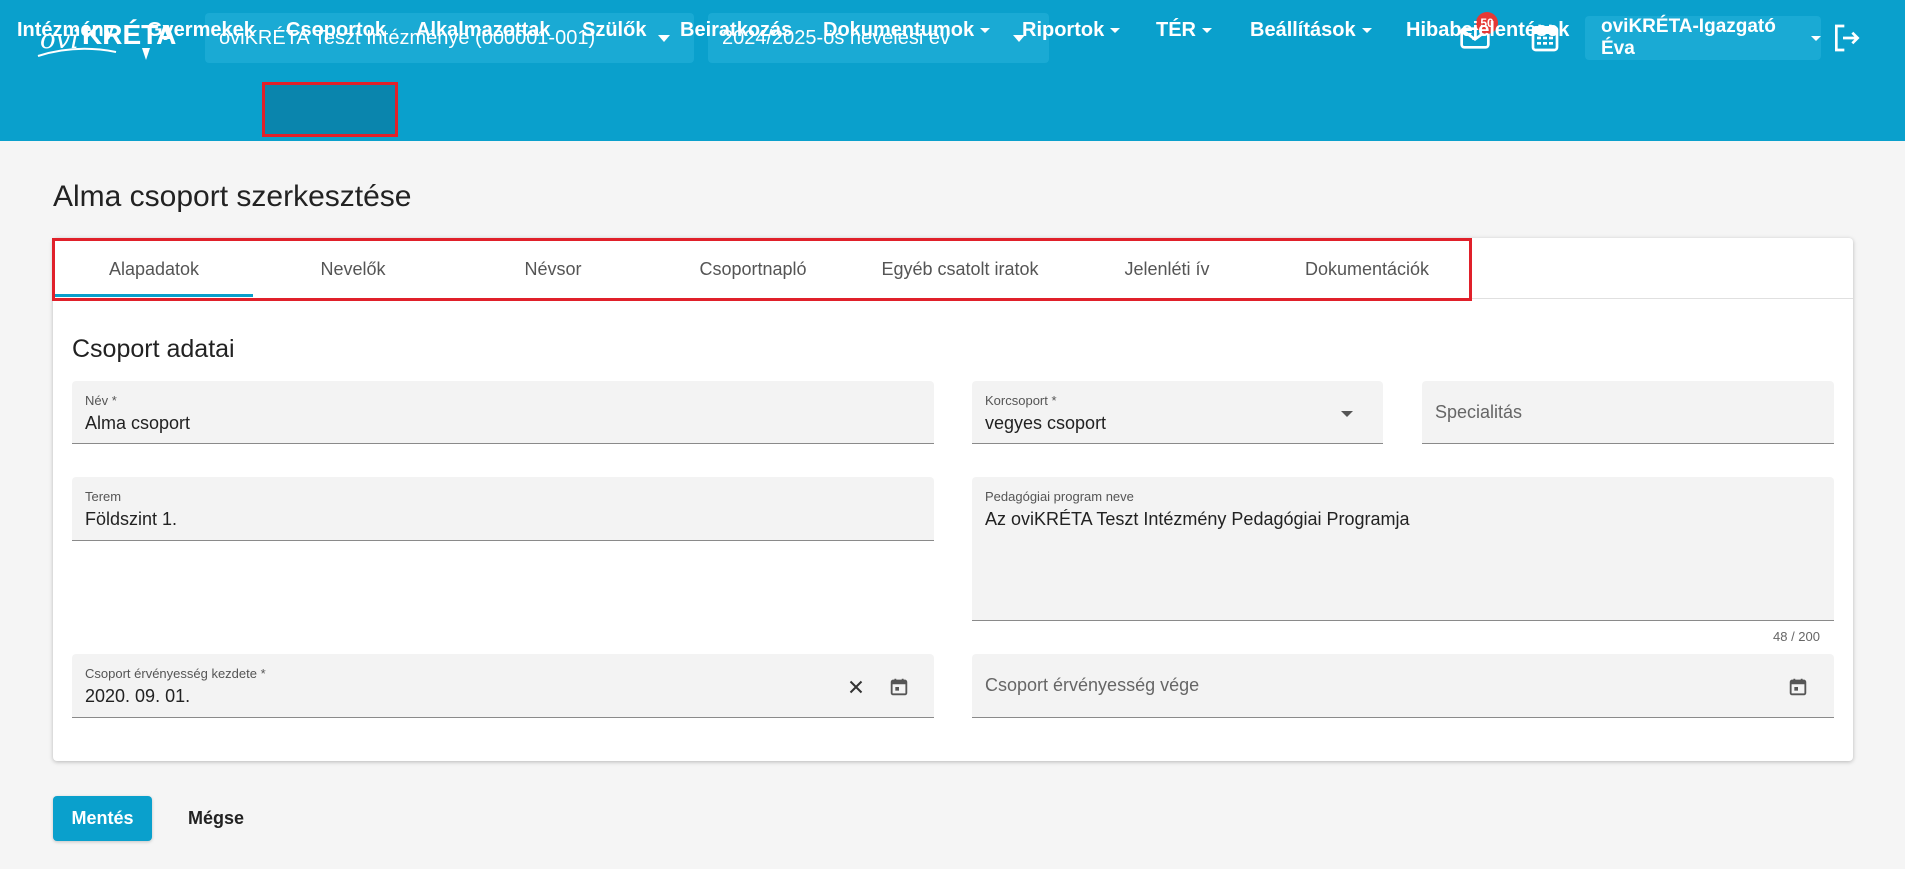 This screenshot has height=869, width=1905. Describe the element at coordinates (1021, 400) in the screenshot. I see `age-group-label: Korcsoport *` at that location.